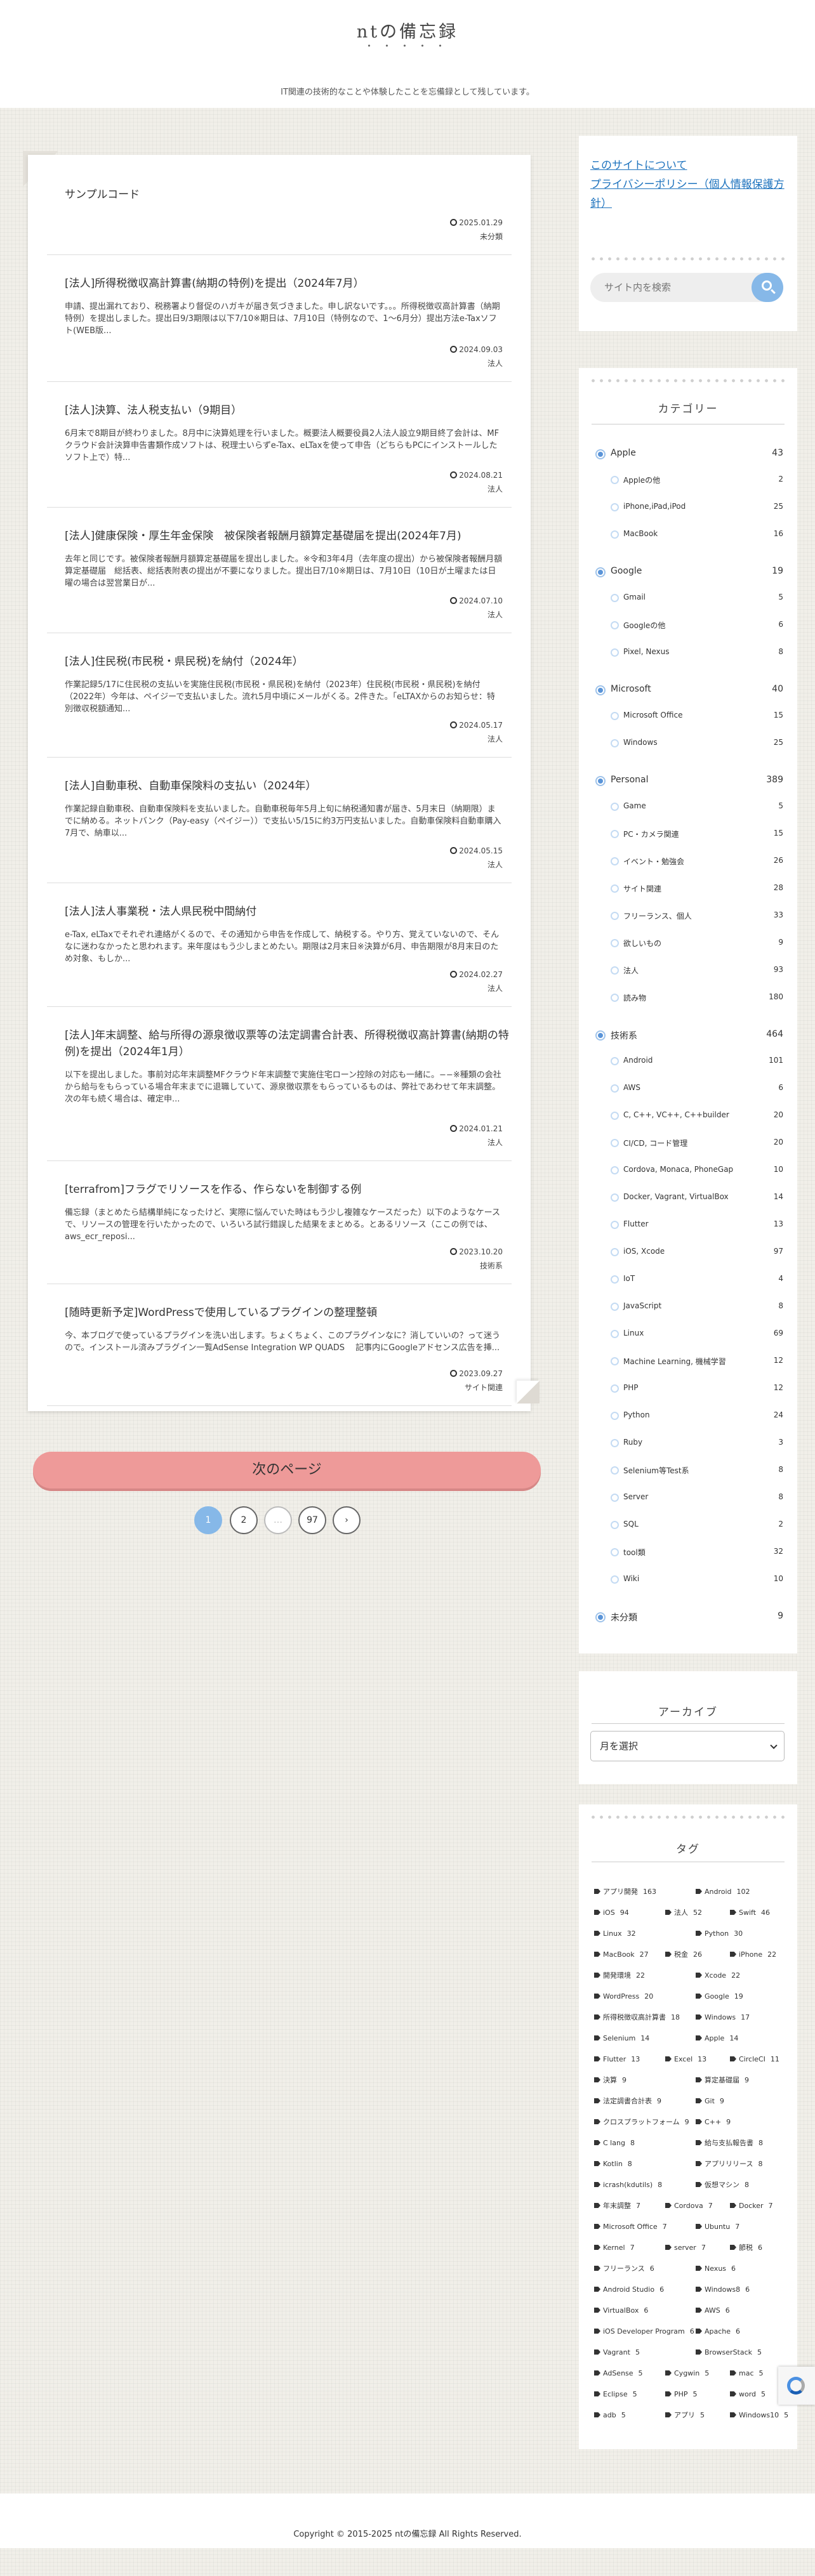 This screenshot has height=2576, width=815. I want to click on category-item: MacBook 16, so click(697, 538).